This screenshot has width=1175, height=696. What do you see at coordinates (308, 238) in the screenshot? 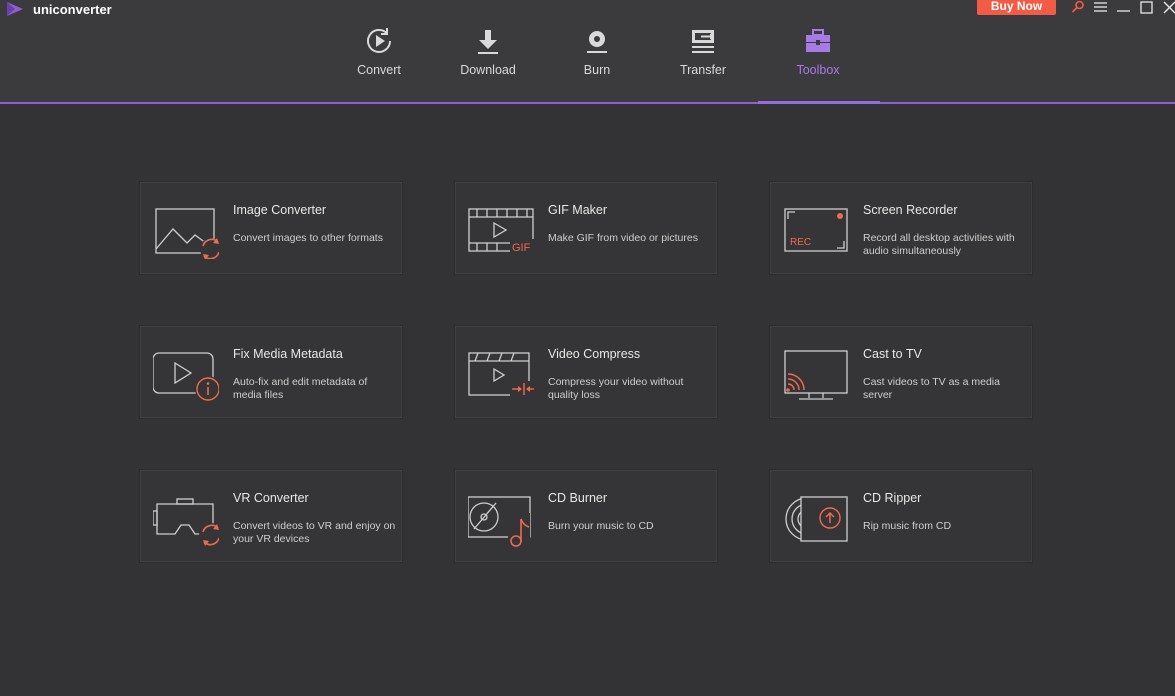
I see `tool-description: Convert images to other formats` at bounding box center [308, 238].